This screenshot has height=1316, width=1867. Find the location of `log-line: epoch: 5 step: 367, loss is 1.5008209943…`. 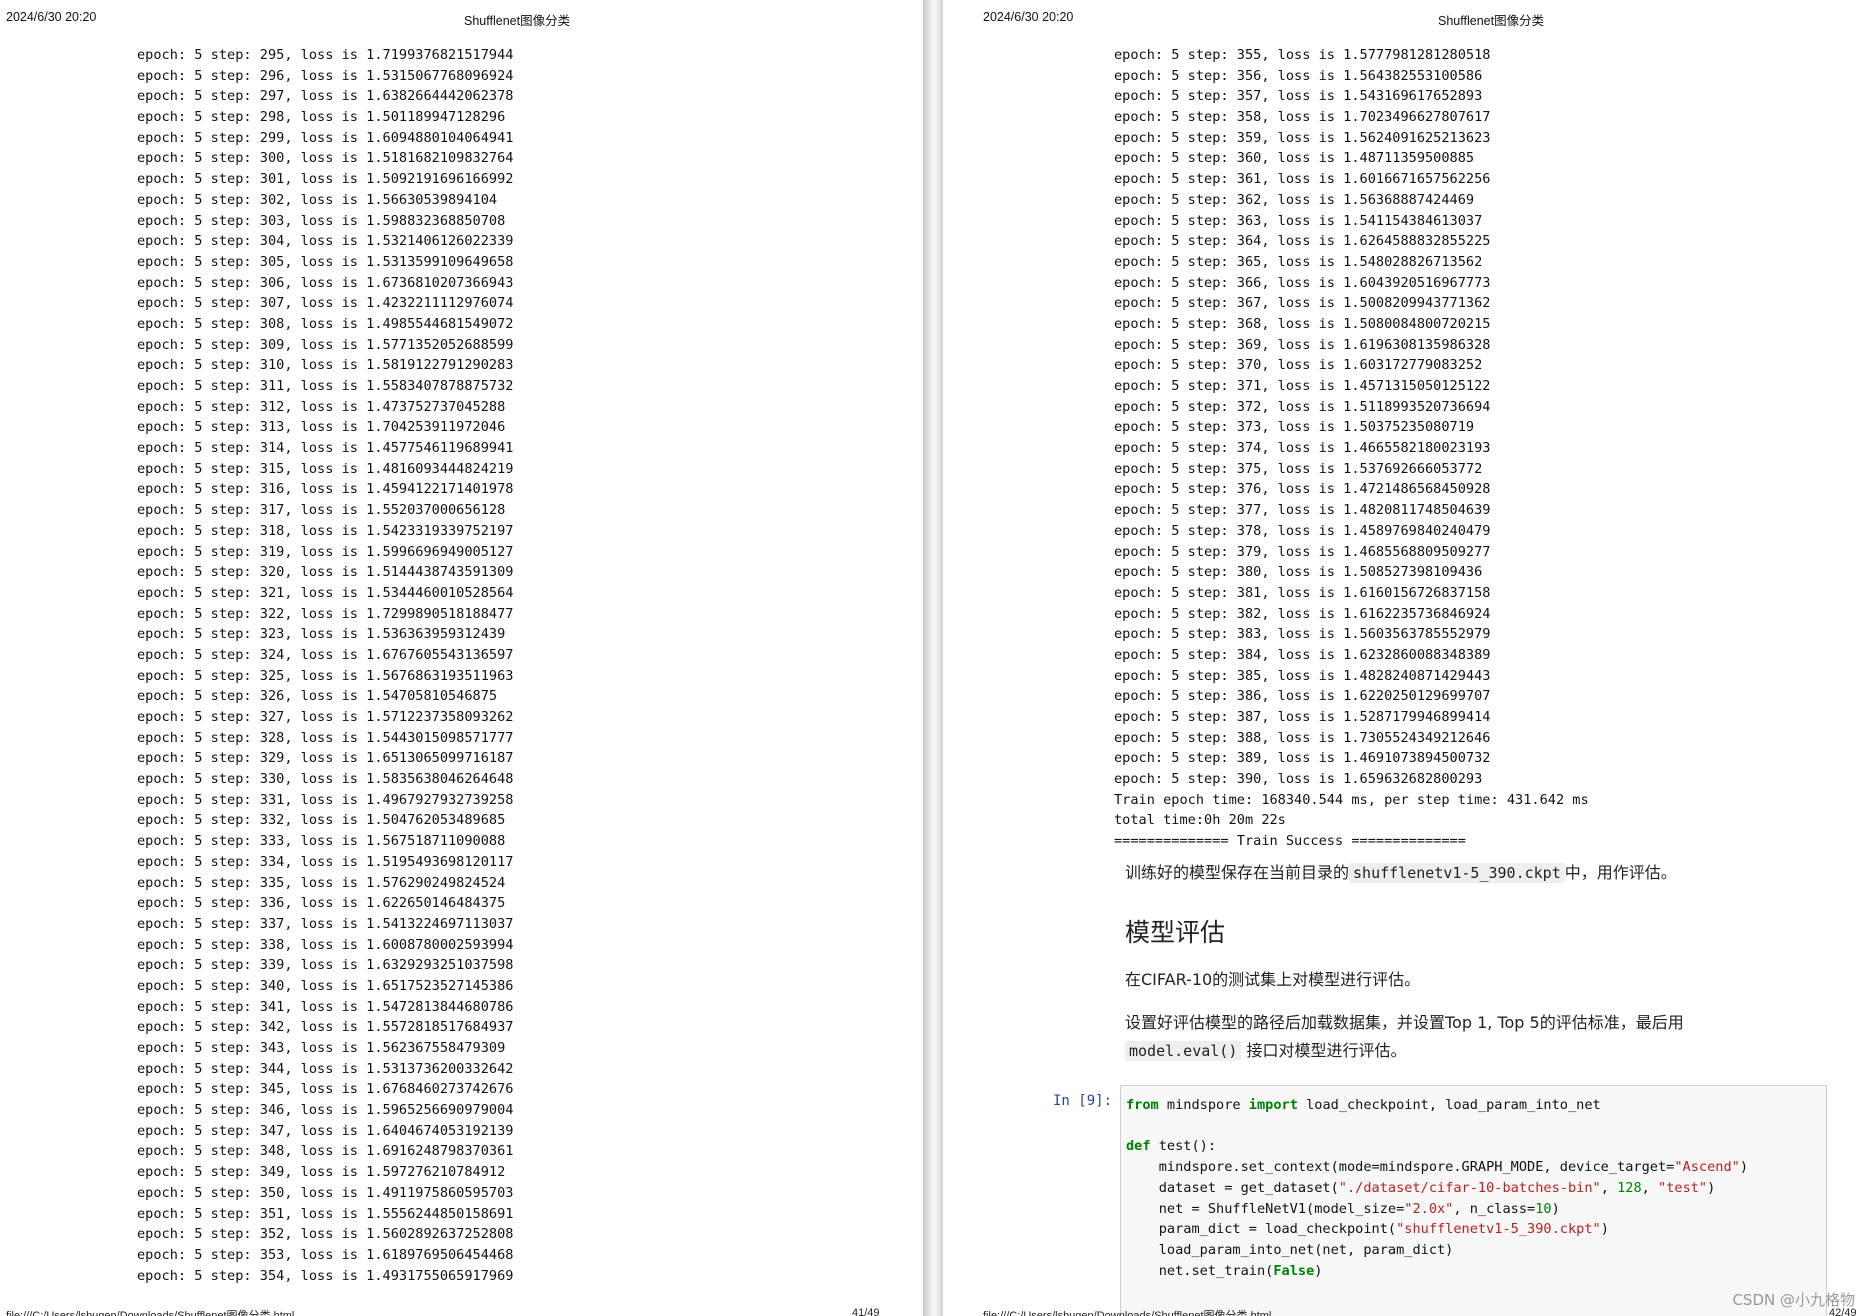

log-line: epoch: 5 step: 367, loss is 1.5008209943… is located at coordinates (1302, 303).